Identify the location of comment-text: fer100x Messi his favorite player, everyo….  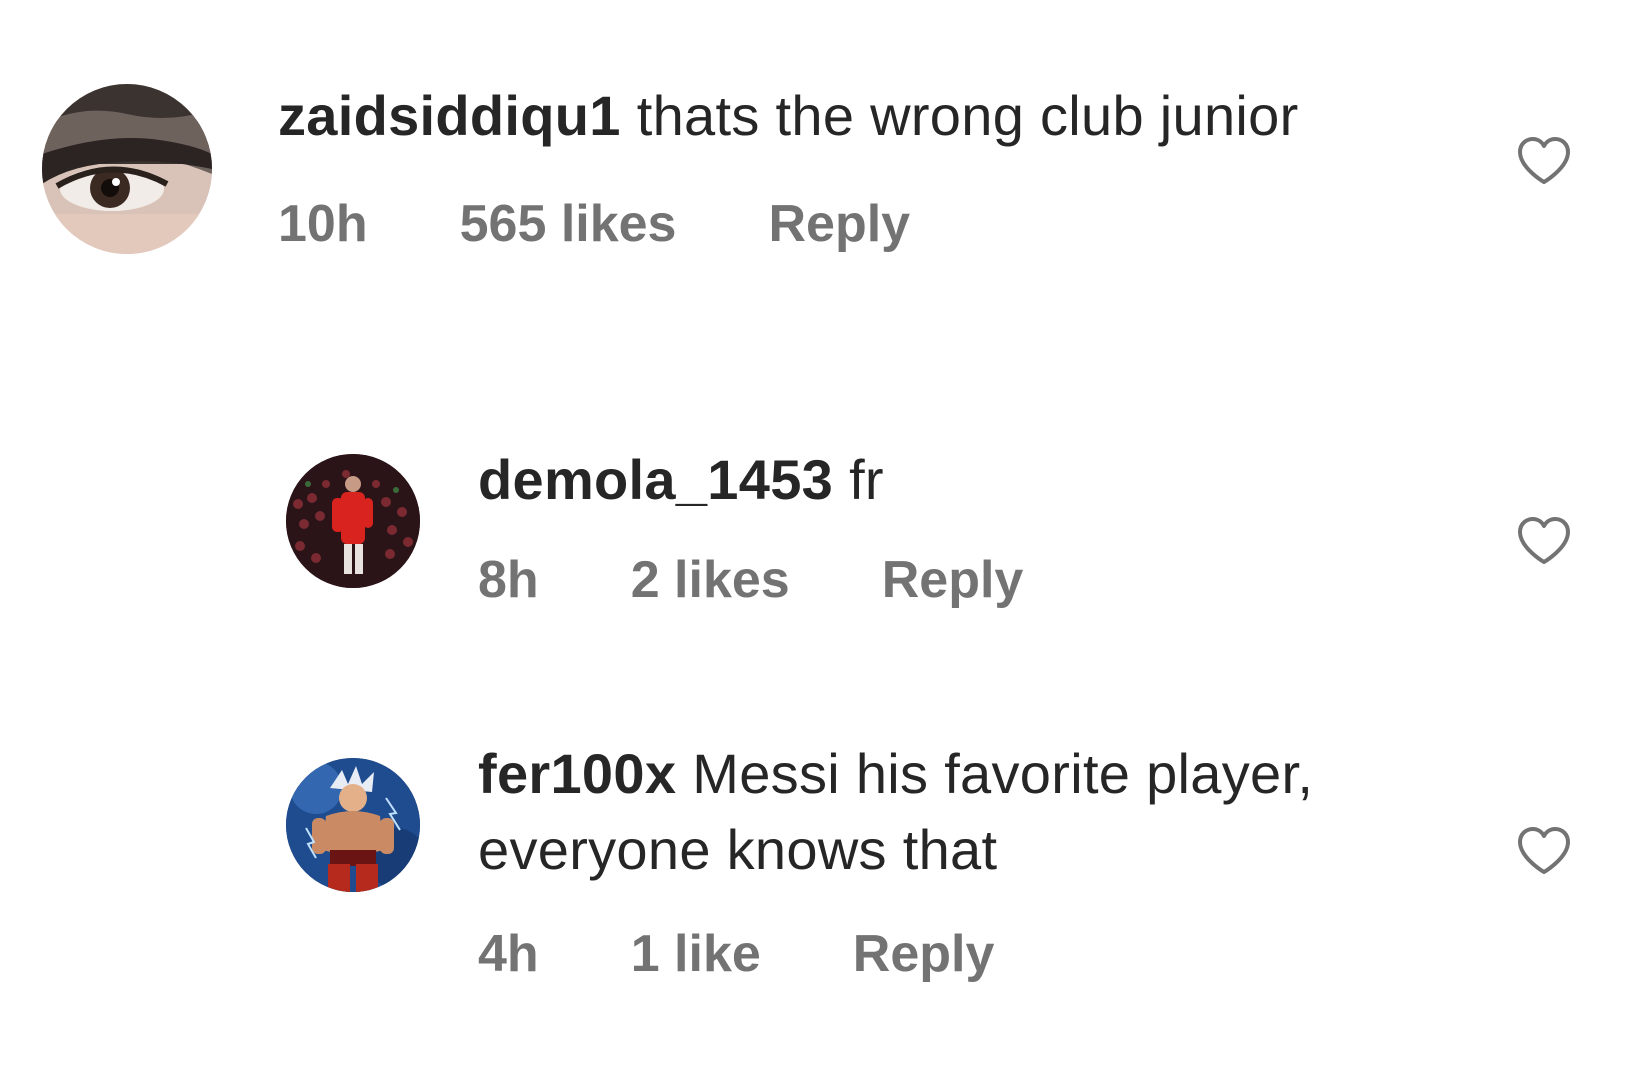
(978, 812).